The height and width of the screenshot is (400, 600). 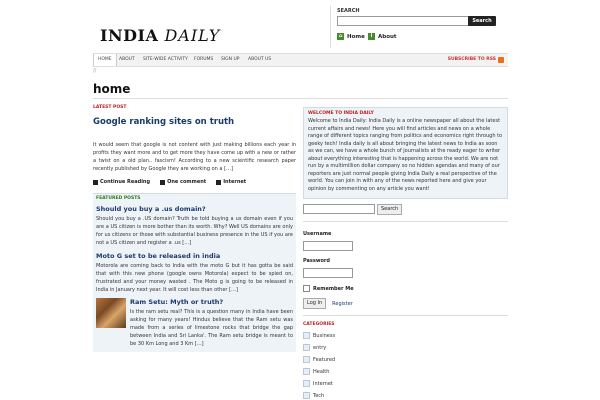 What do you see at coordinates (501, 60) in the screenshot?
I see `rss-icon` at bounding box center [501, 60].